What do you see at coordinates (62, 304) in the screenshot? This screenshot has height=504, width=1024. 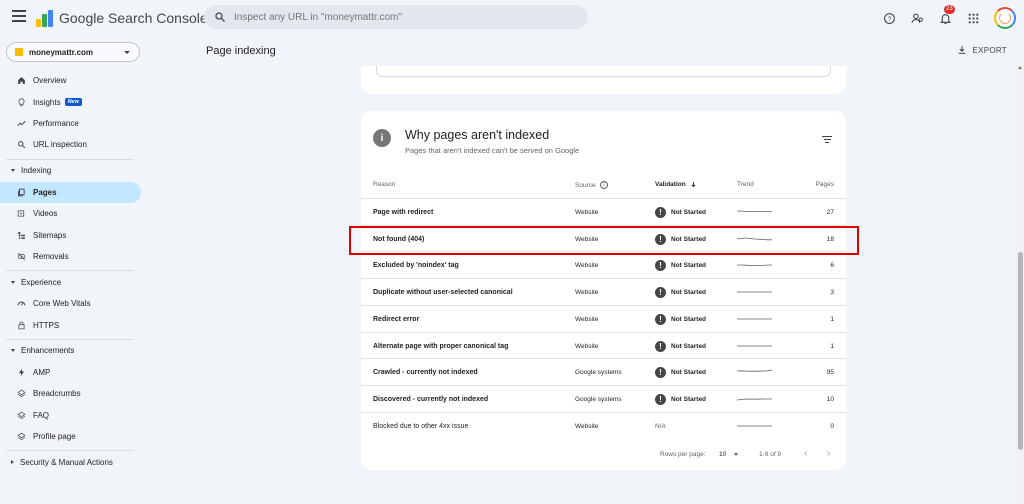 I see `sidebar-item-label: Core Web Vitals` at bounding box center [62, 304].